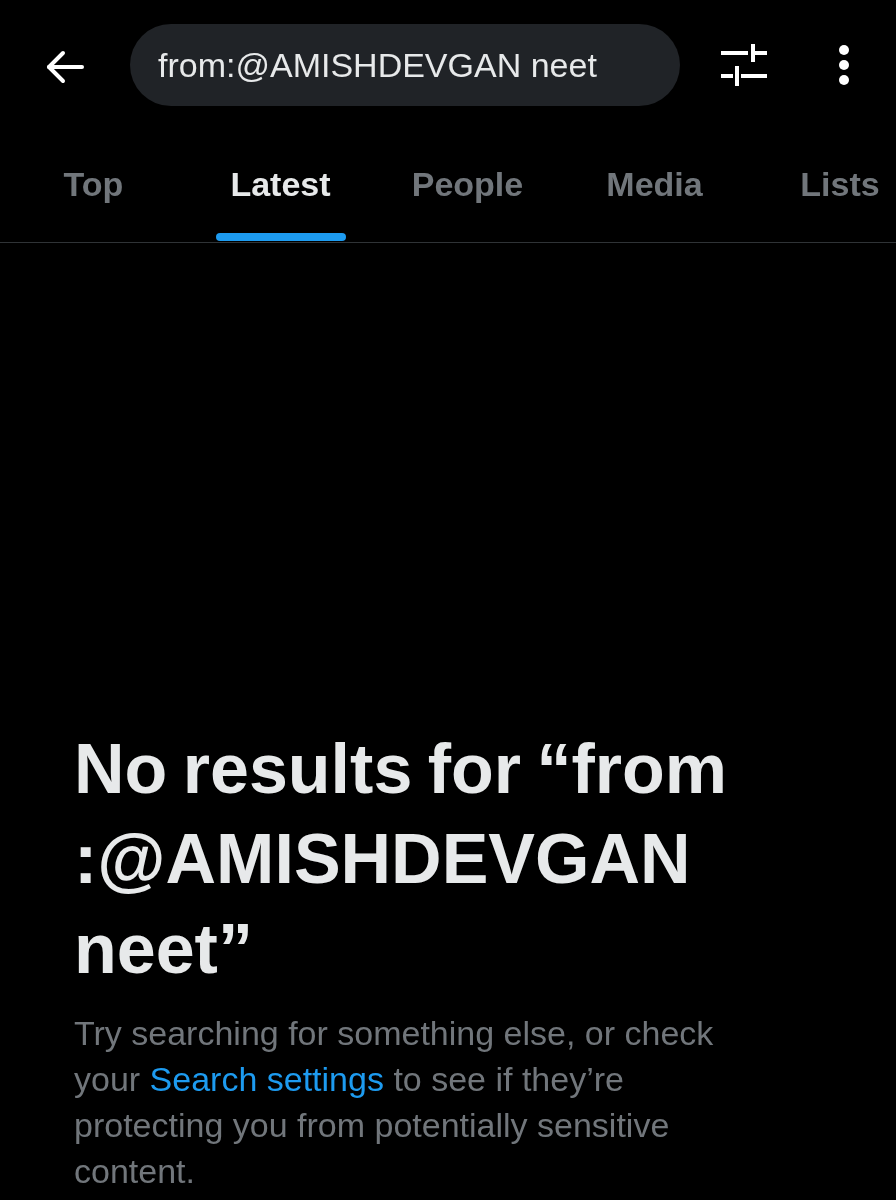  I want to click on search-field: from:@AMISHDEVGAN neet, so click(405, 65).